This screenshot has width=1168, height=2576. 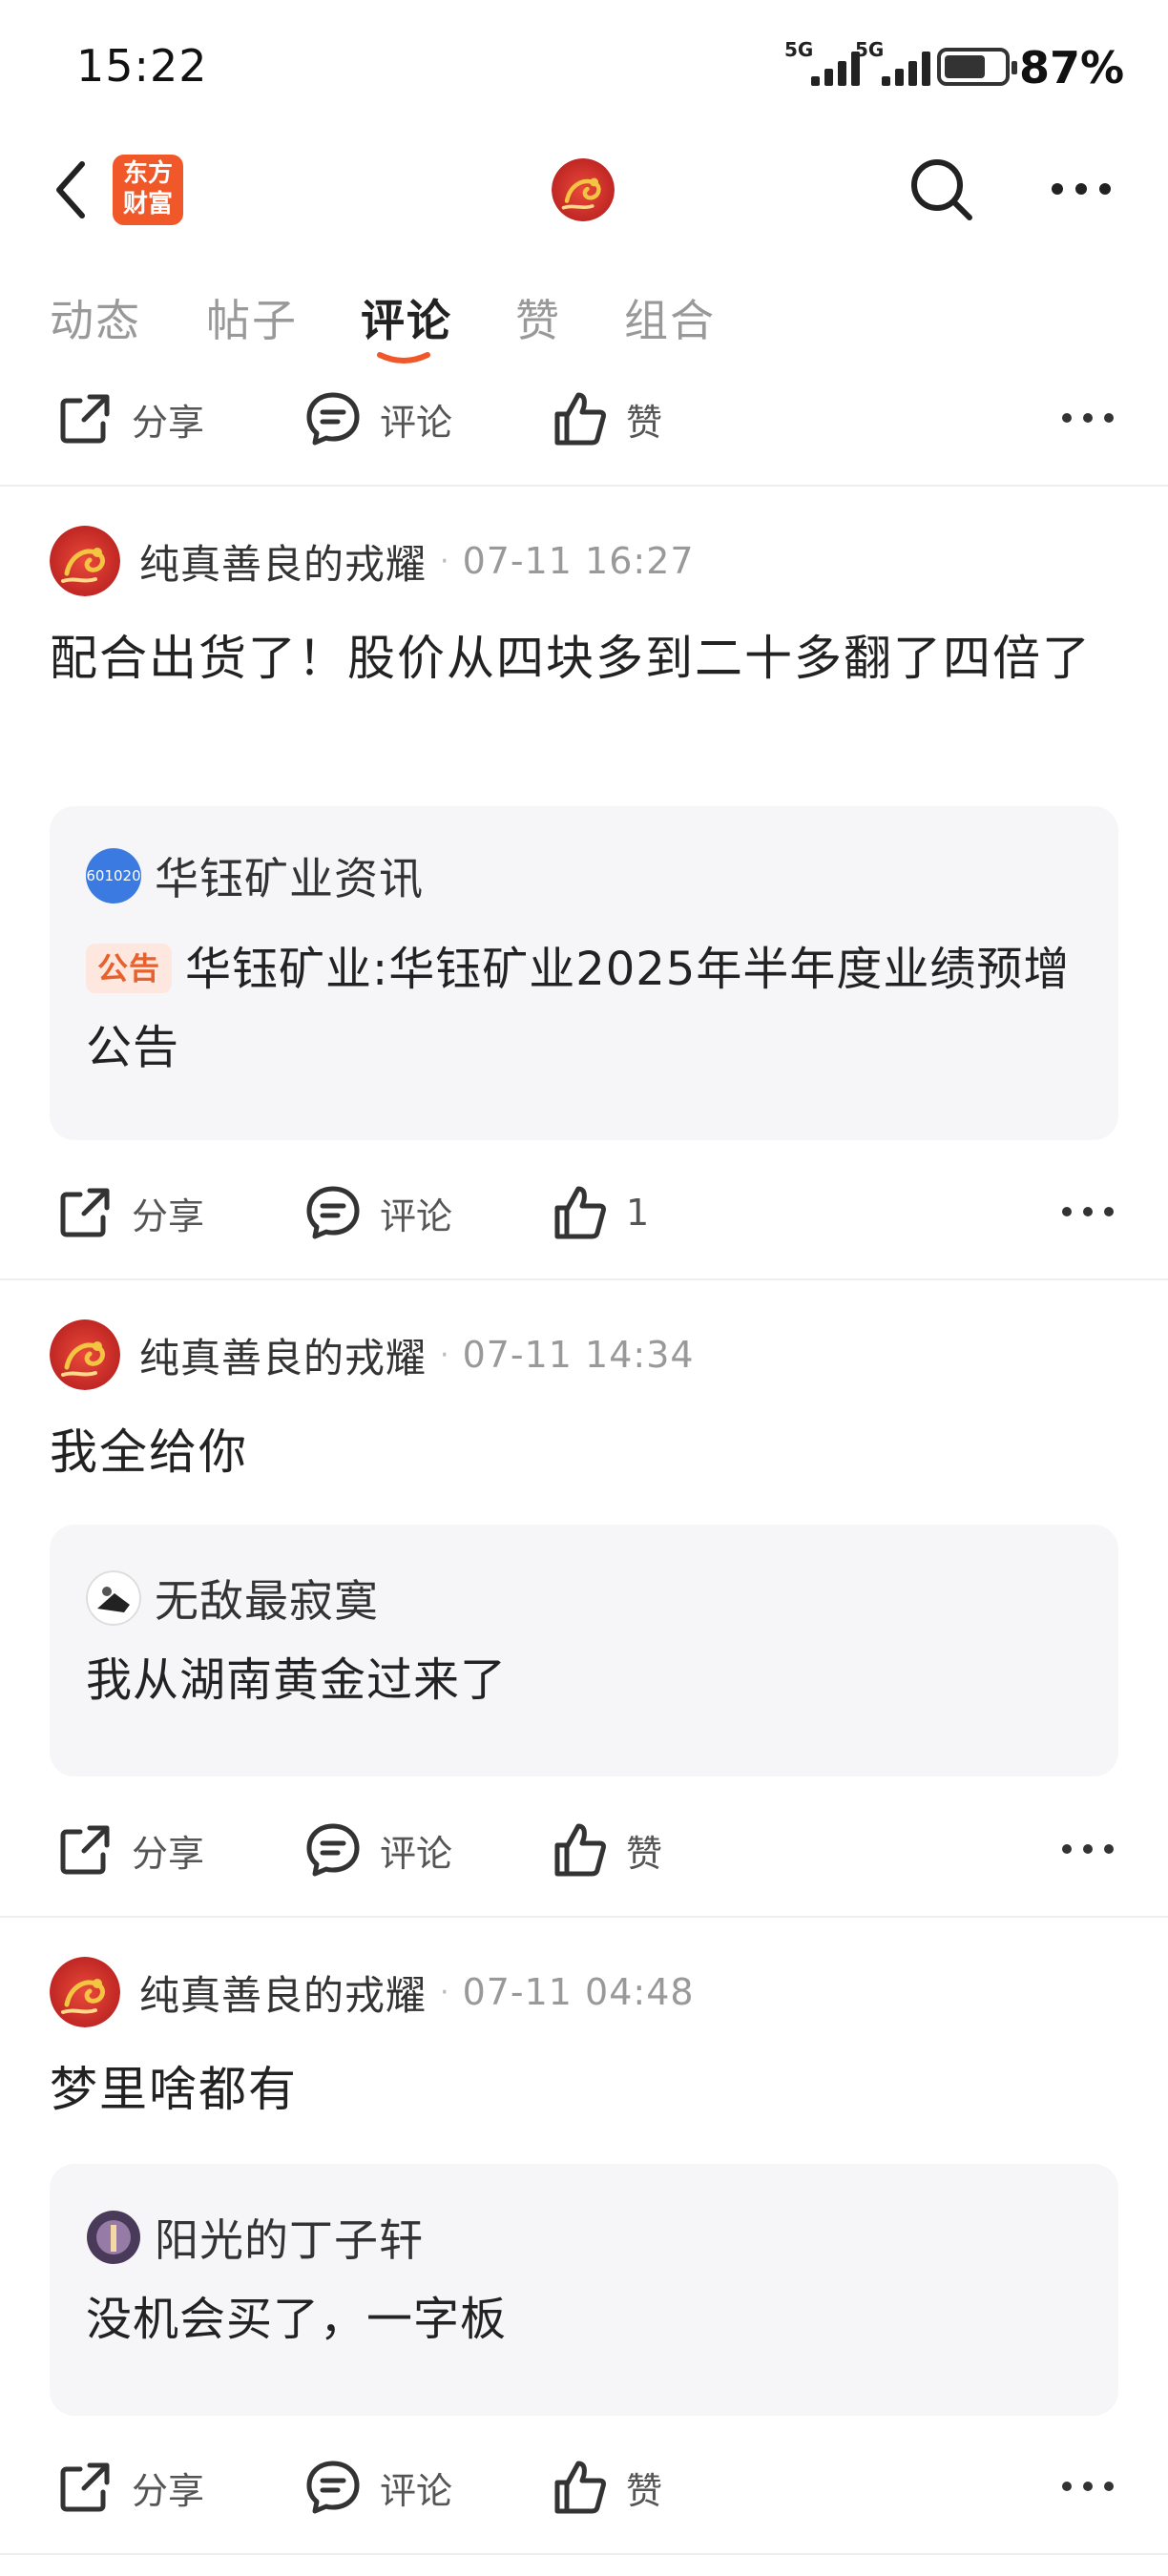 I want to click on post-time: 07-11 16:27, so click(x=578, y=561).